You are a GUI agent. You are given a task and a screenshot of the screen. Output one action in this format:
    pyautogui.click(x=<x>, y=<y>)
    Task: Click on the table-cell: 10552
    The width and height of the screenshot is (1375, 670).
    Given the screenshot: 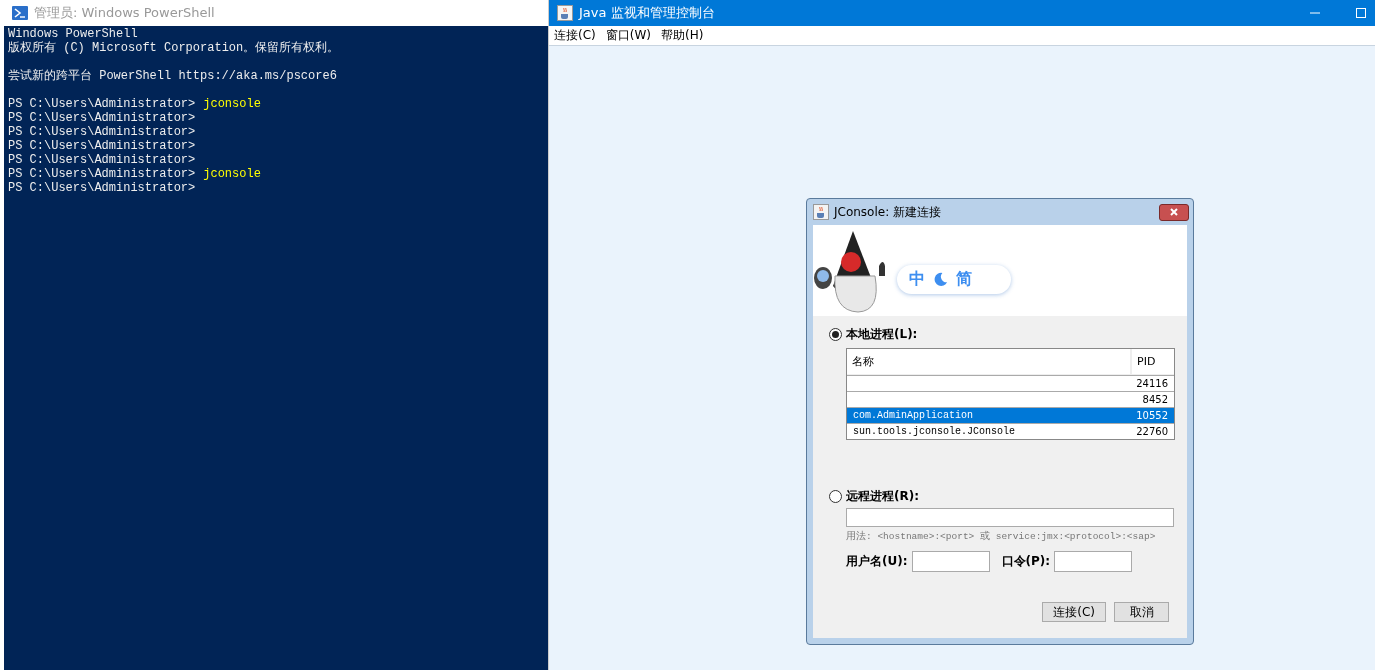 What is the action you would take?
    pyautogui.click(x=1152, y=415)
    